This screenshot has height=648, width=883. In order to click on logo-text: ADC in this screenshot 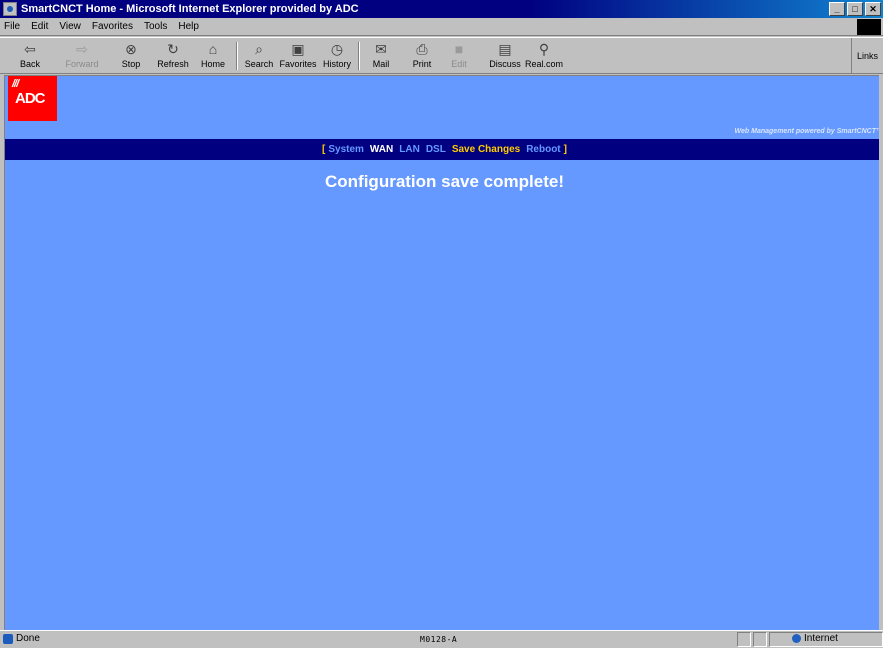, I will do `click(30, 98)`.